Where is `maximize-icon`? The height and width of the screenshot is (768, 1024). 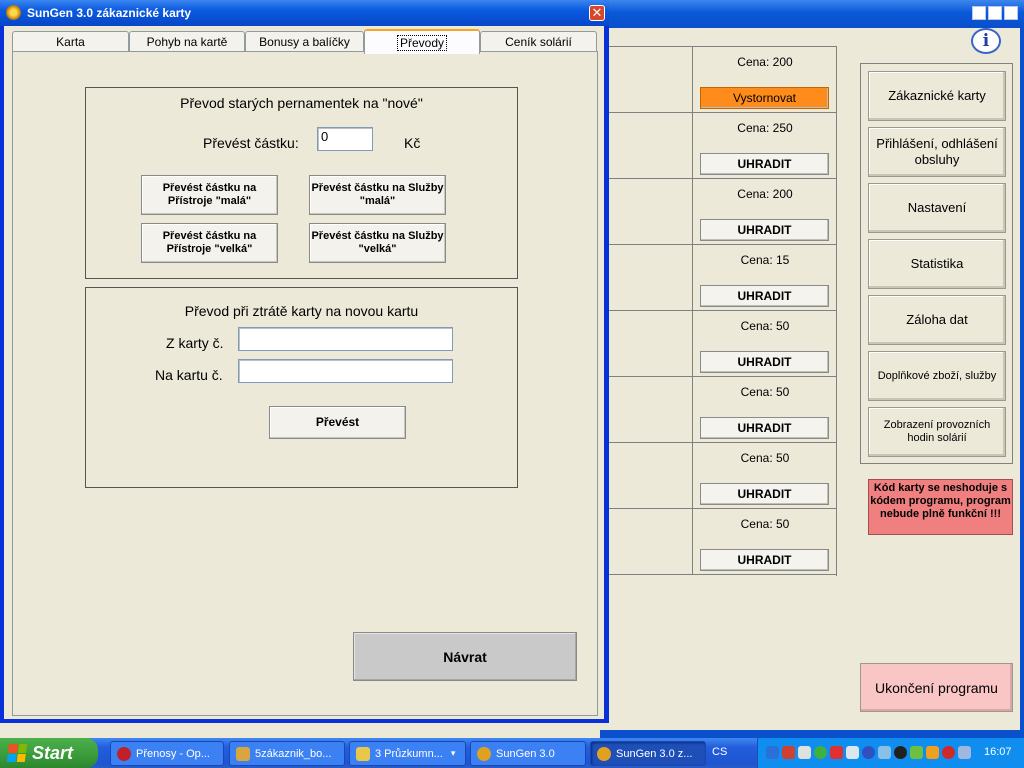 maximize-icon is located at coordinates (995, 13).